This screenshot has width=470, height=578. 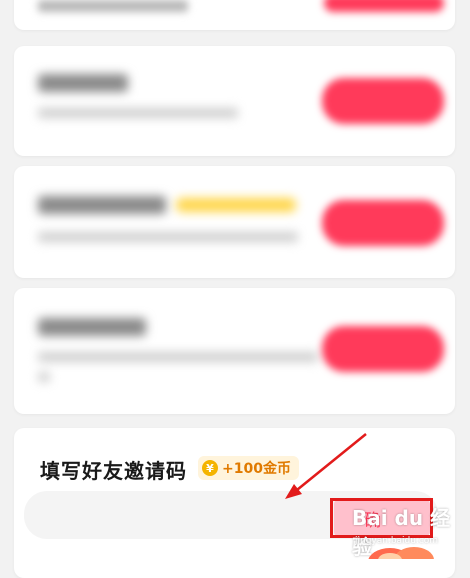 I want to click on annotation-arrow, so click(x=326, y=466).